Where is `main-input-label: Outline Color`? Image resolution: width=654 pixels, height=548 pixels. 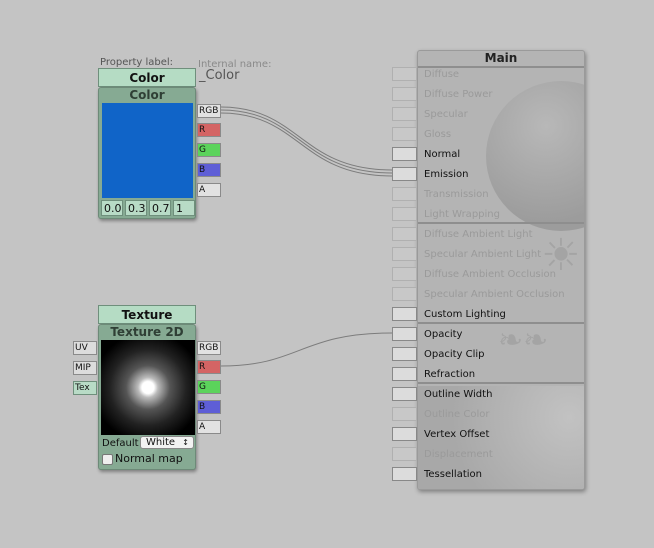 main-input-label: Outline Color is located at coordinates (457, 414).